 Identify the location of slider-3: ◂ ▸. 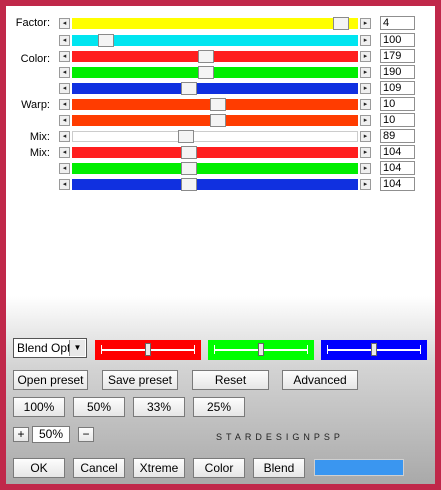
(215, 56).